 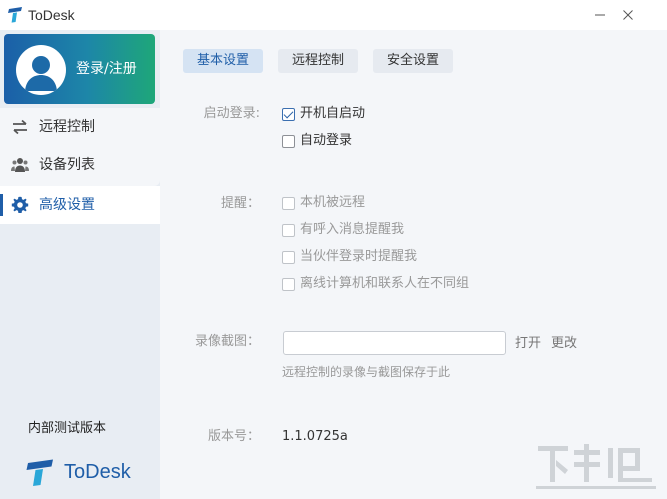 I want to click on nav-group: 远程控制 设备列表, so click(x=80, y=147).